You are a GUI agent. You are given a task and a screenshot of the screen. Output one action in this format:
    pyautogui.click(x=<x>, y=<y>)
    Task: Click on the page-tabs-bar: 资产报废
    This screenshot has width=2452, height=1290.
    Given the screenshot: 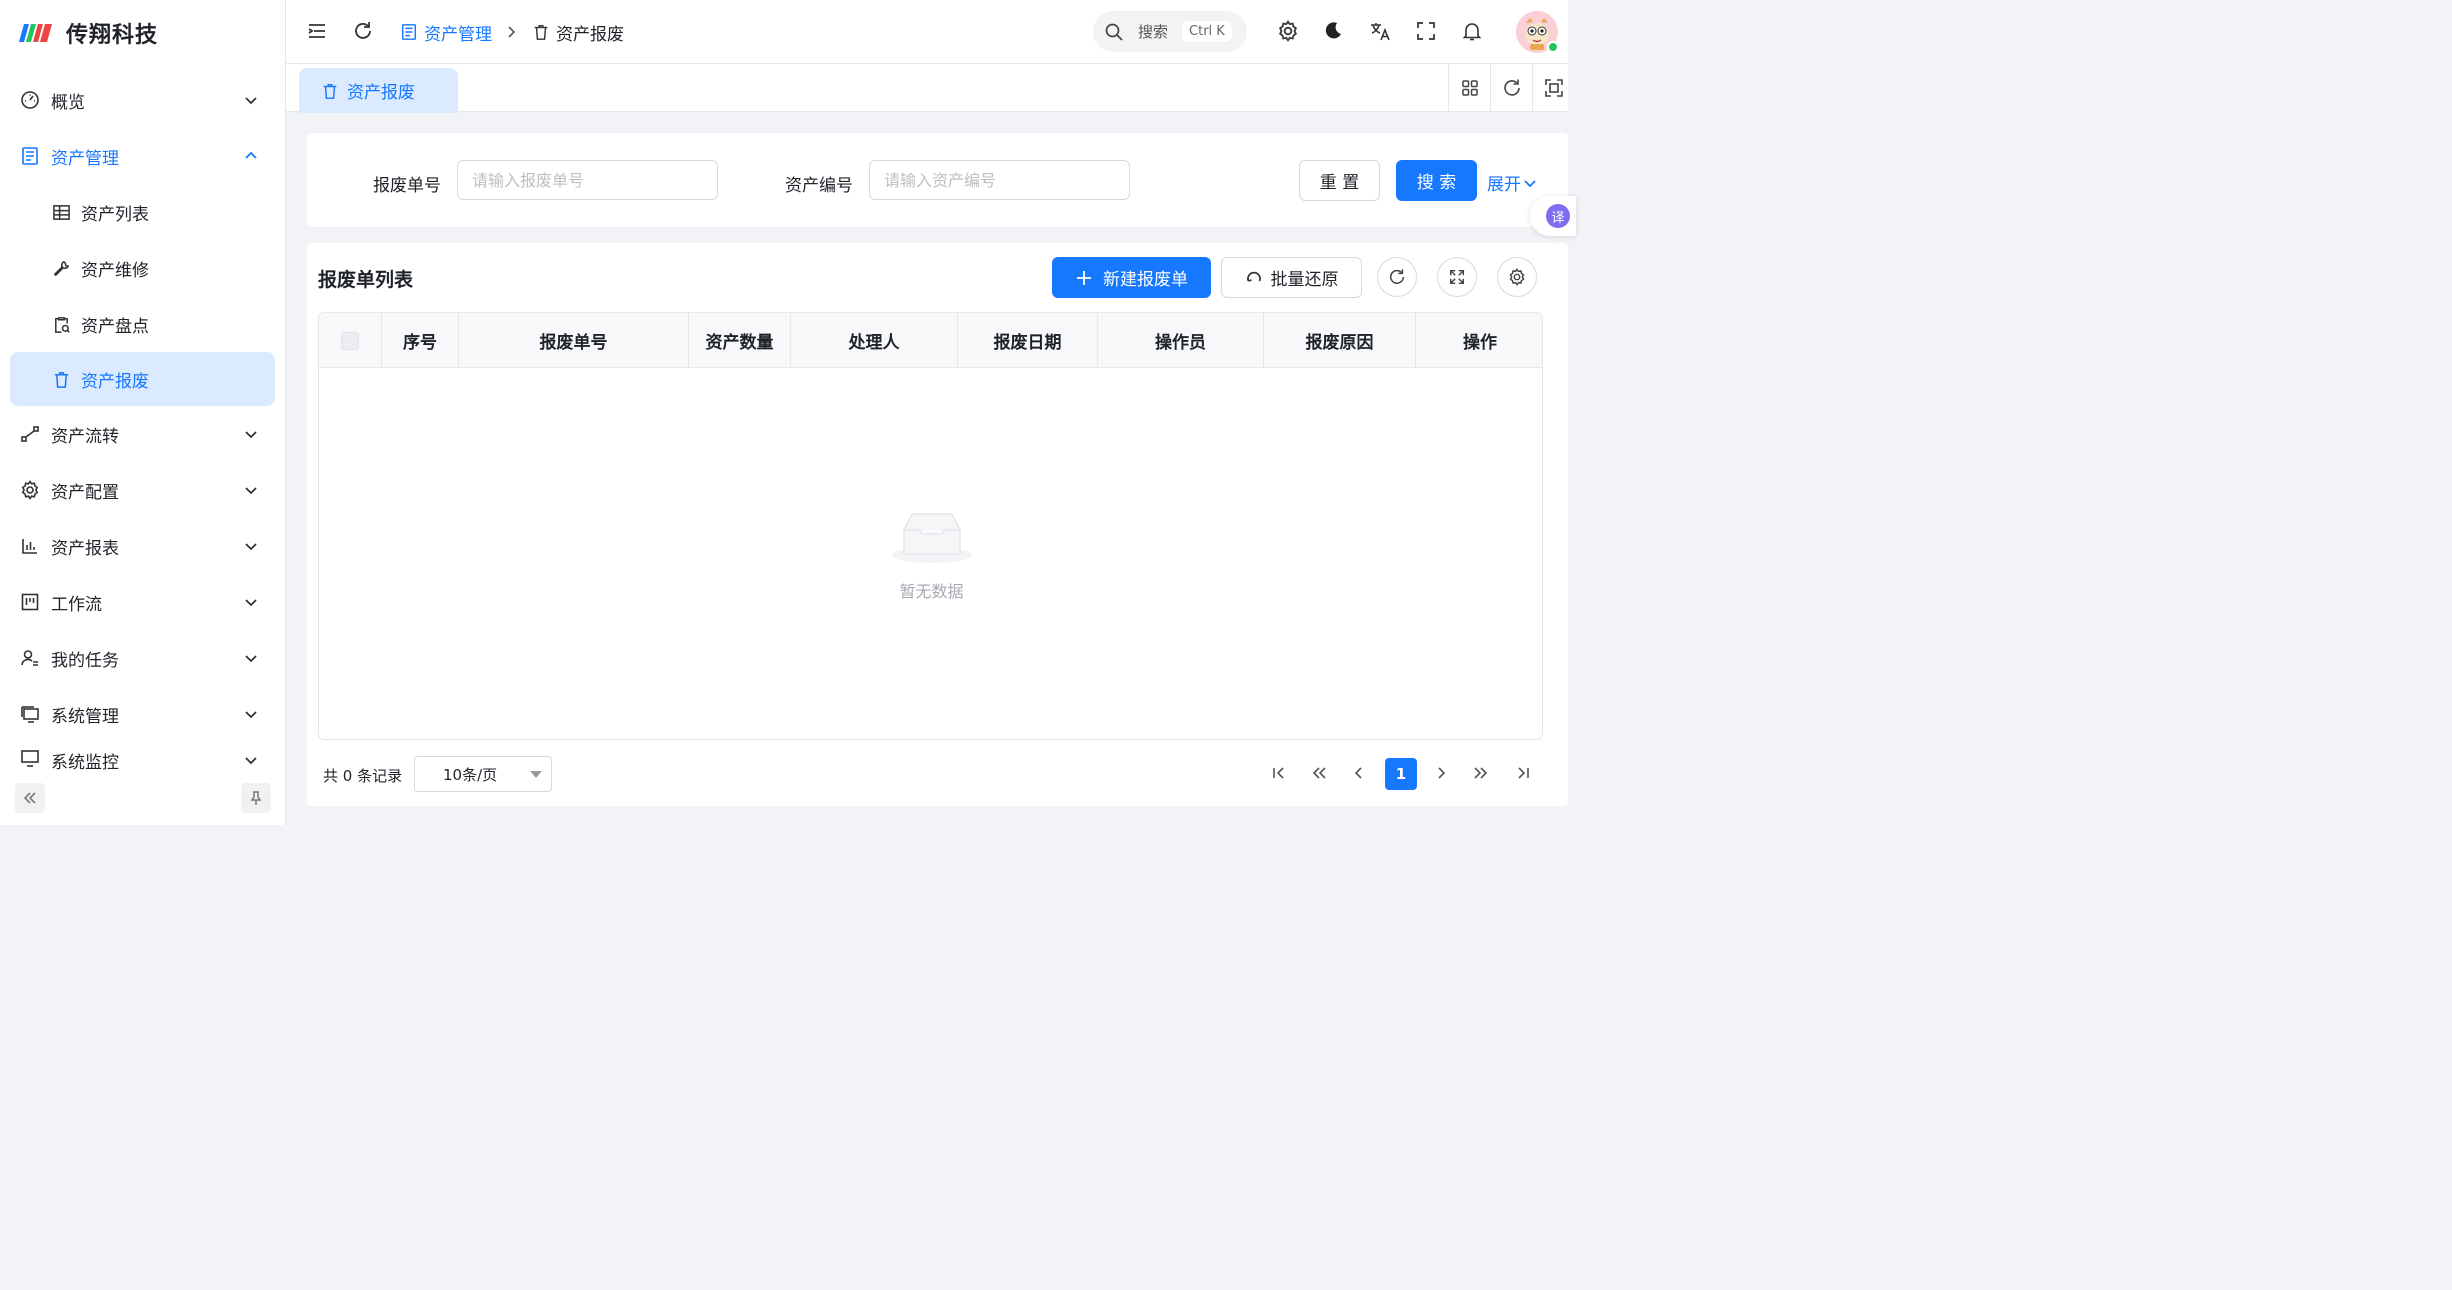 What is the action you would take?
    pyautogui.click(x=927, y=88)
    